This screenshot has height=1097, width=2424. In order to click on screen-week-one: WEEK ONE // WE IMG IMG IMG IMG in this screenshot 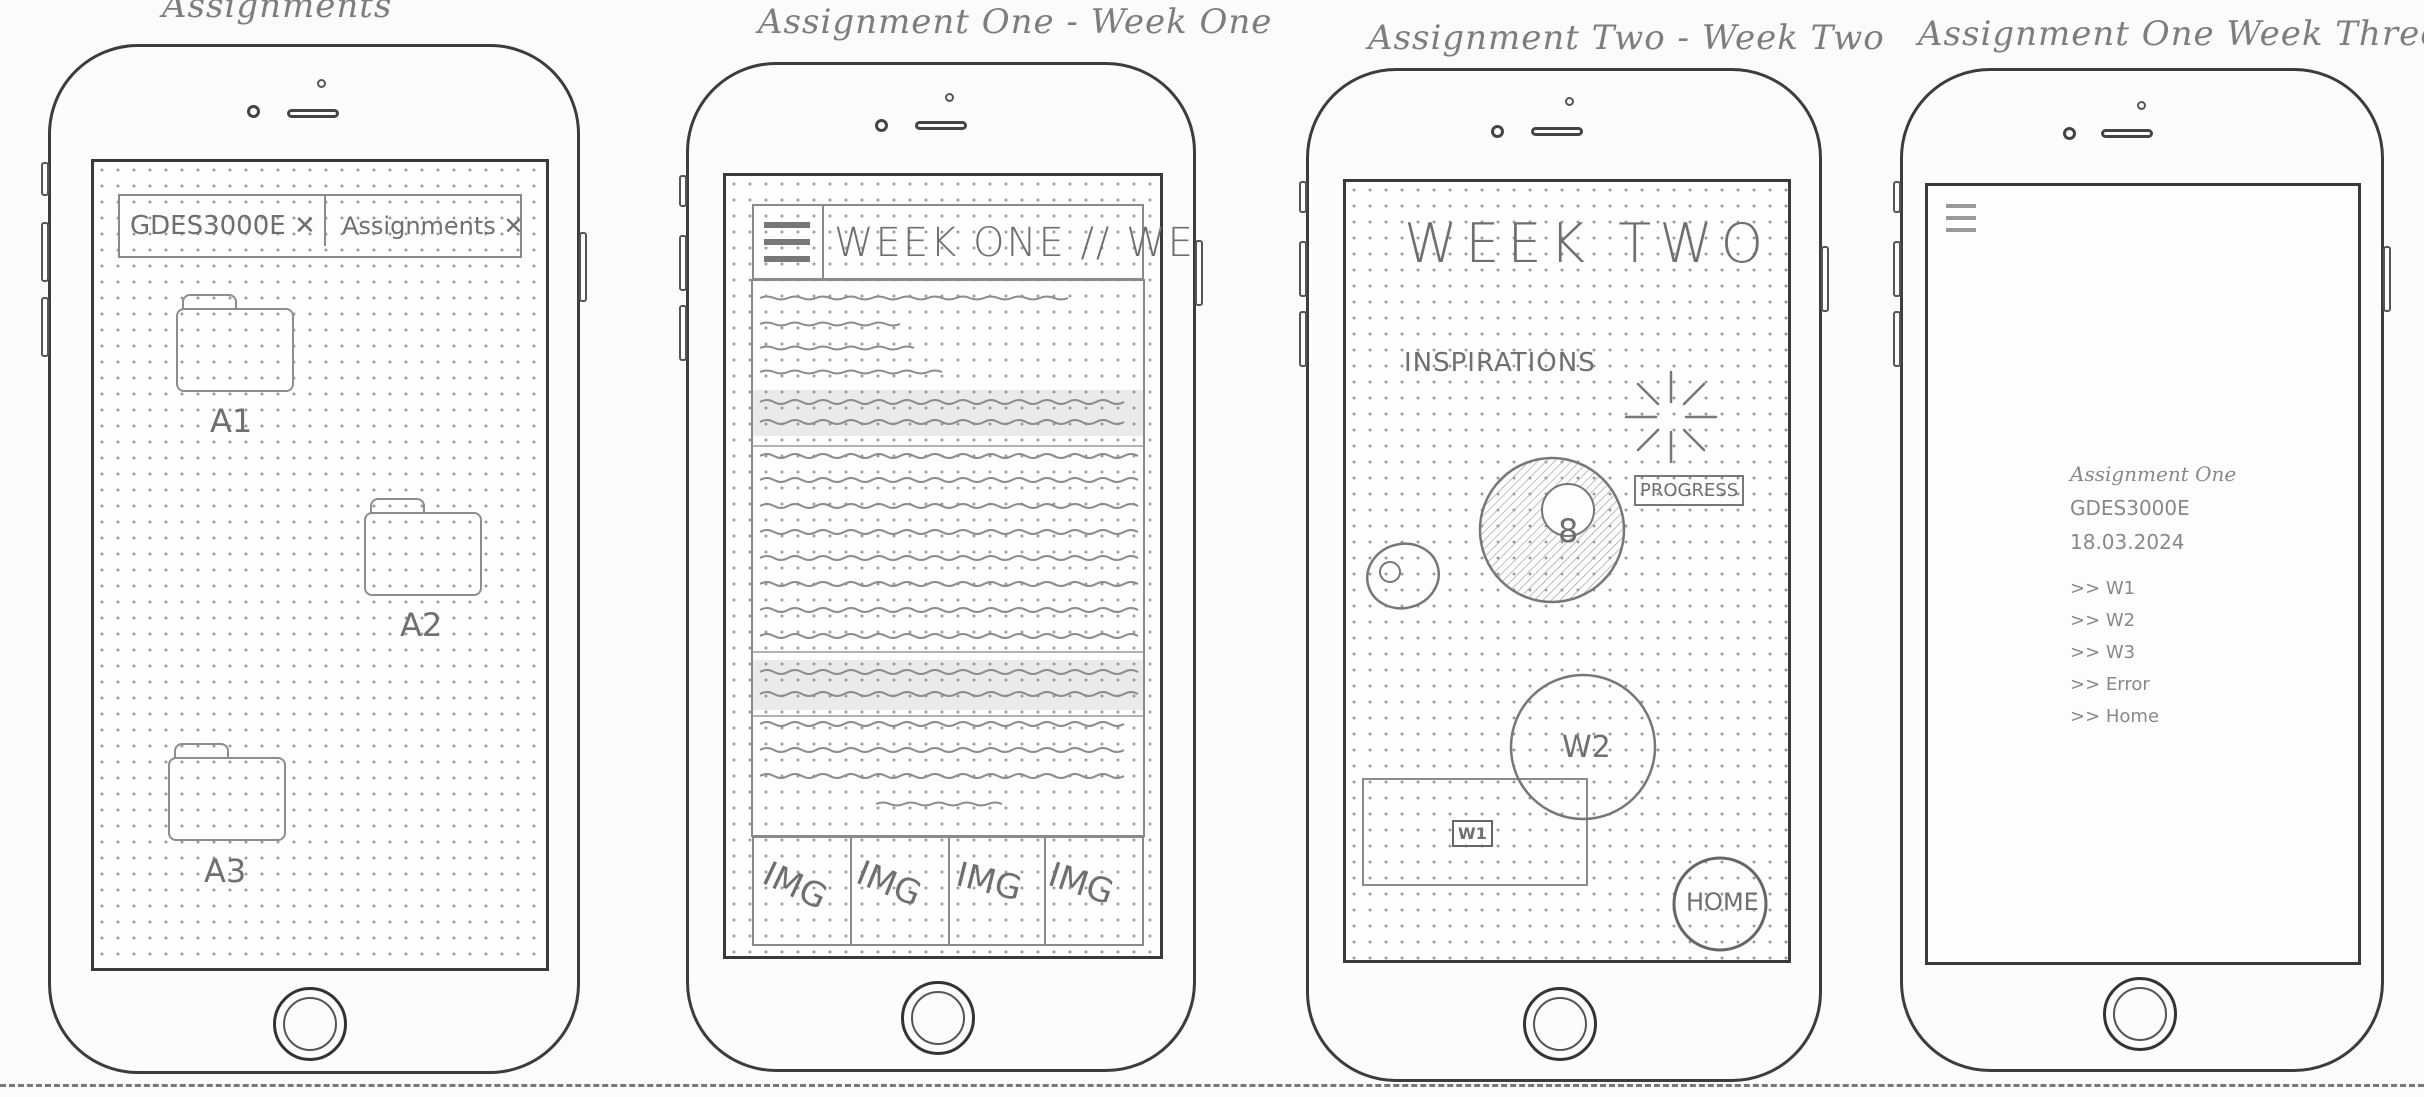, I will do `click(958, 566)`.